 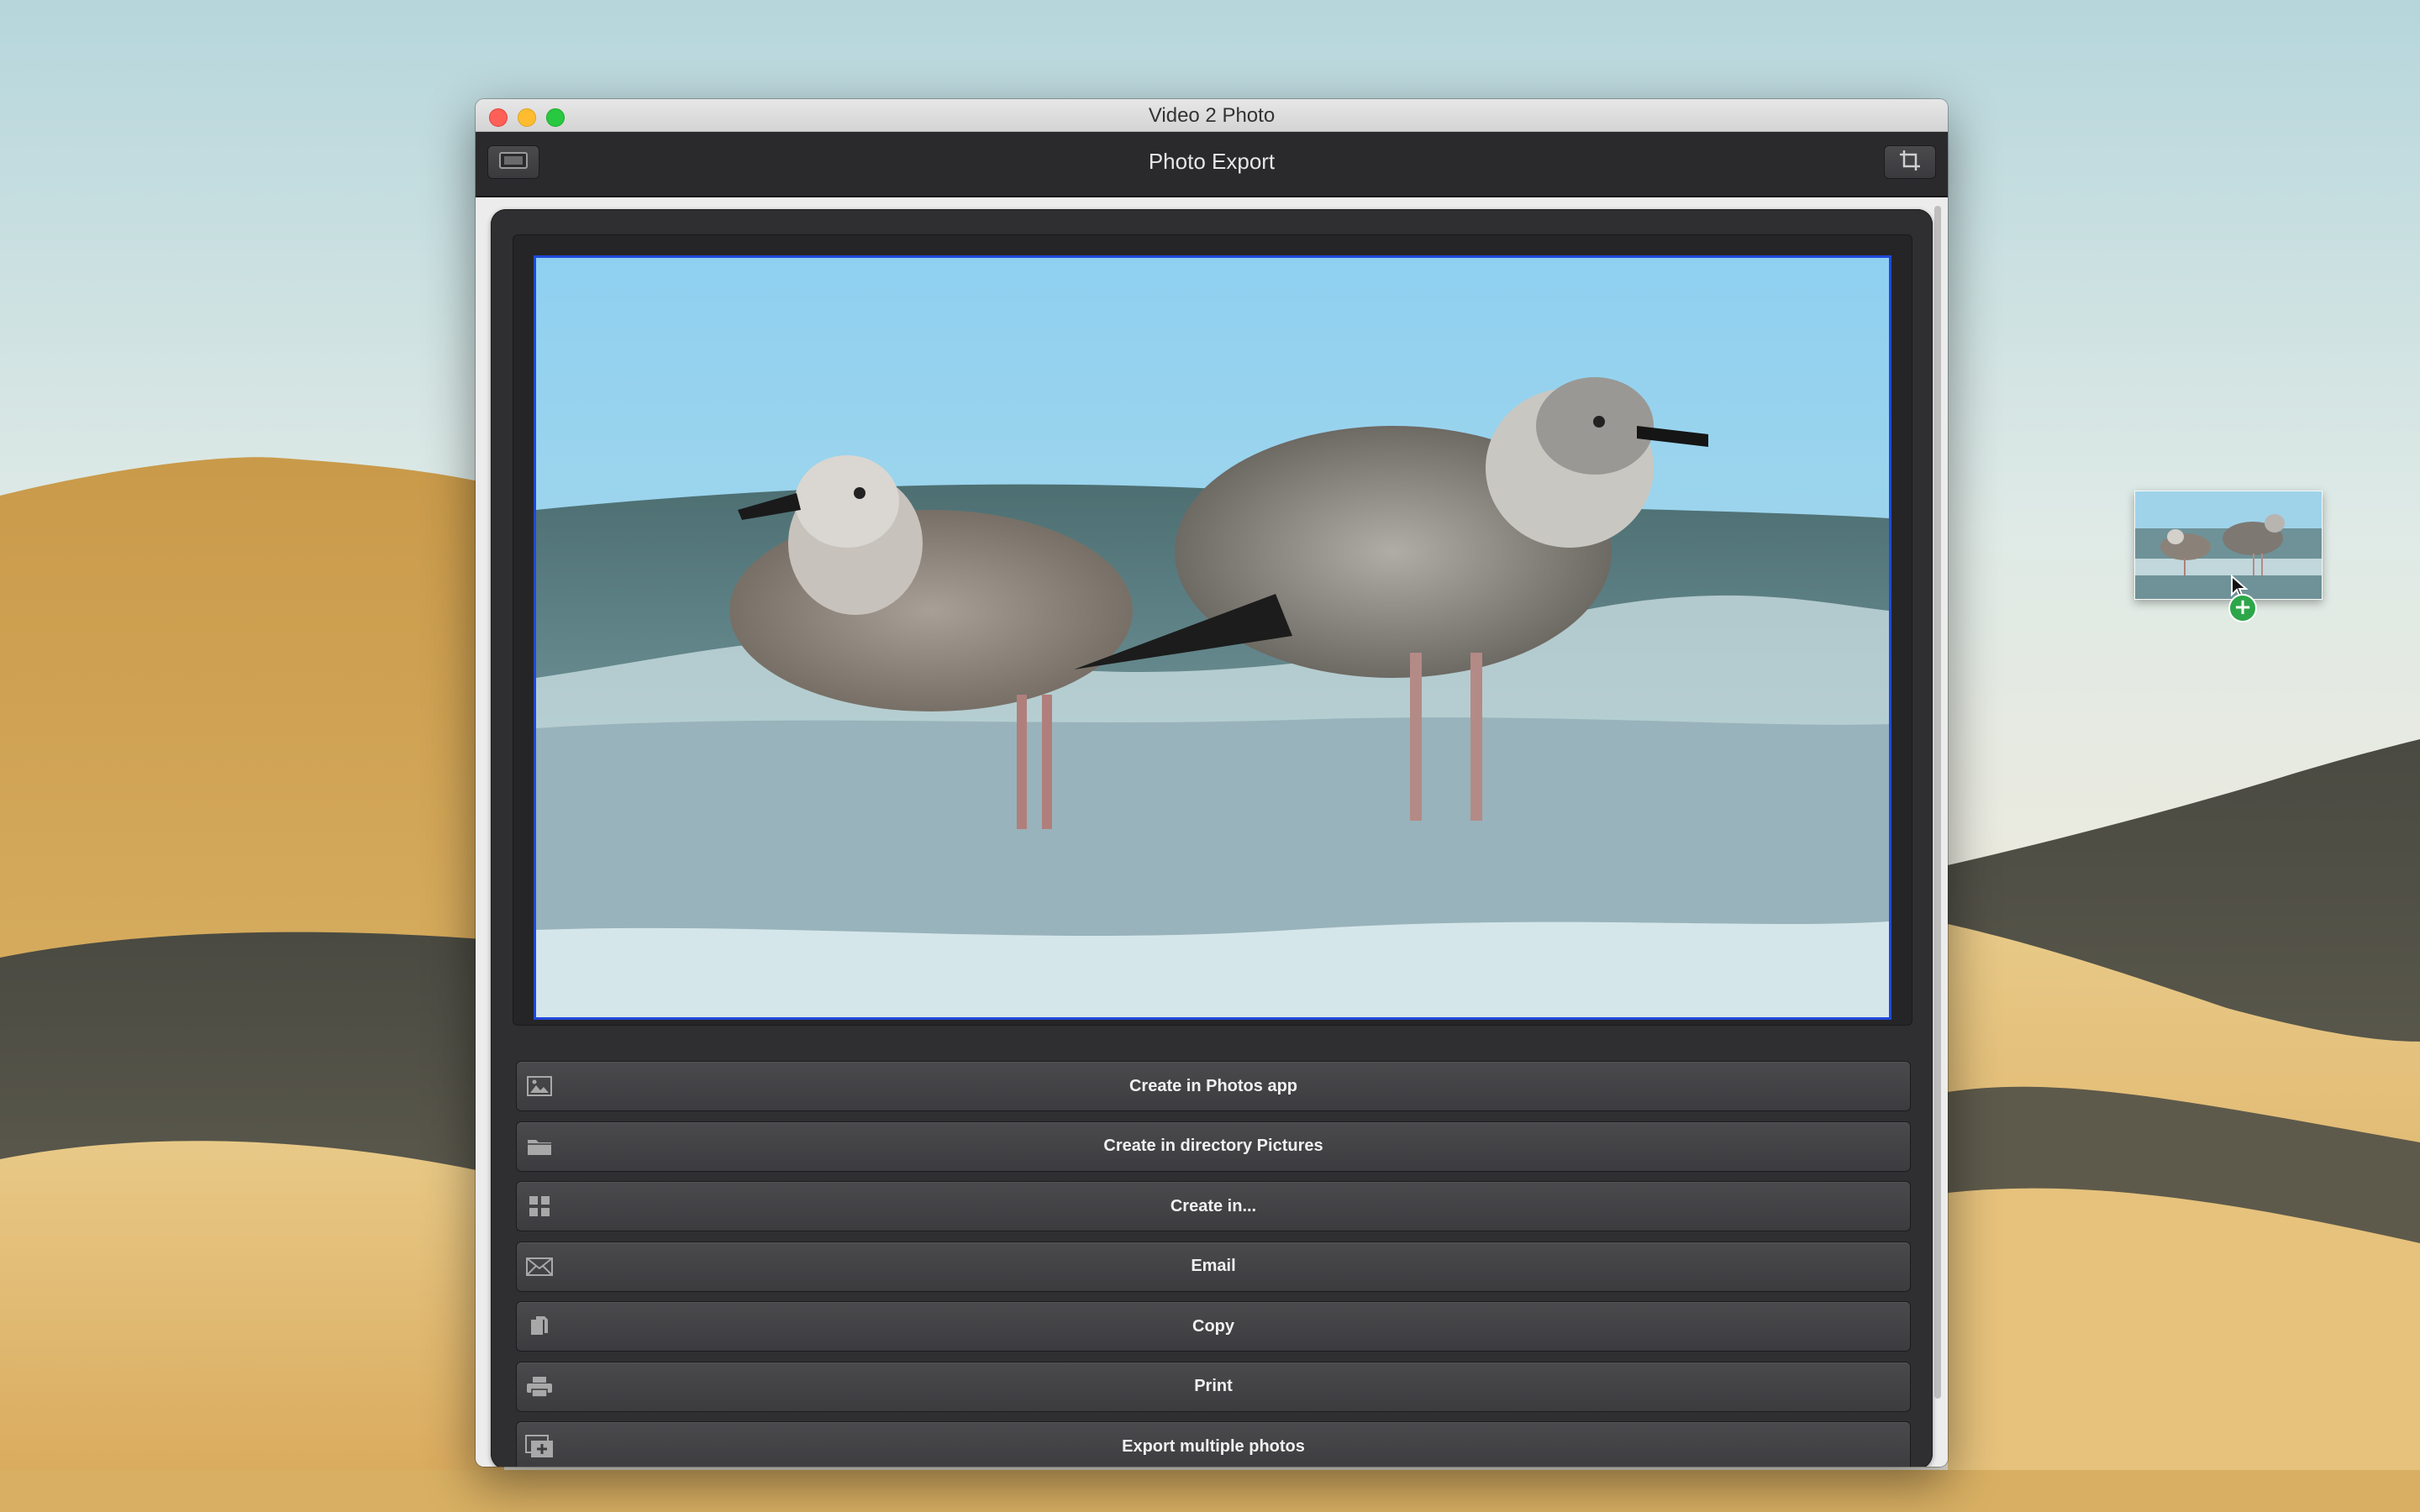 I want to click on envelope-icon, so click(x=539, y=1266).